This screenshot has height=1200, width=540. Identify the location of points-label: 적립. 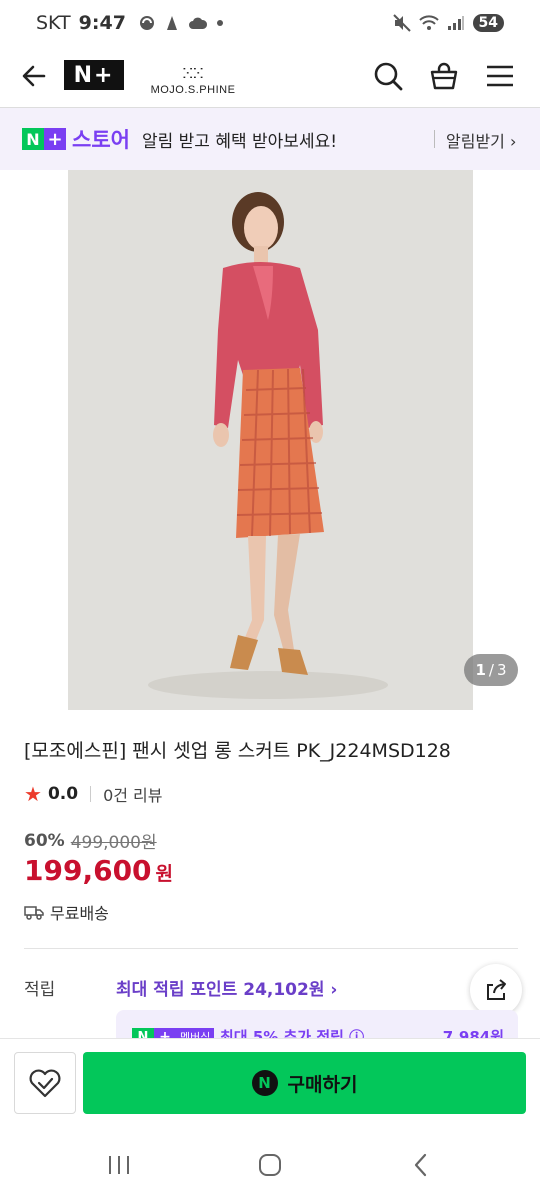
(40, 990).